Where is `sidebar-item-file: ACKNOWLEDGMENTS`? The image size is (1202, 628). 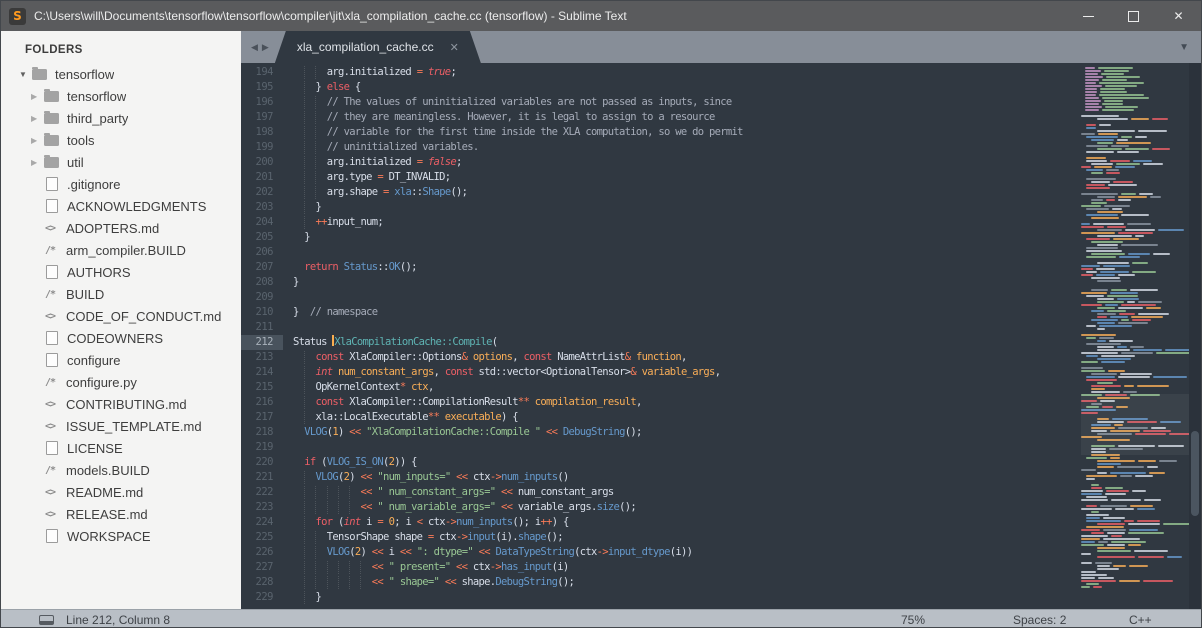
sidebar-item-file: ACKNOWLEDGMENTS is located at coordinates (121, 206).